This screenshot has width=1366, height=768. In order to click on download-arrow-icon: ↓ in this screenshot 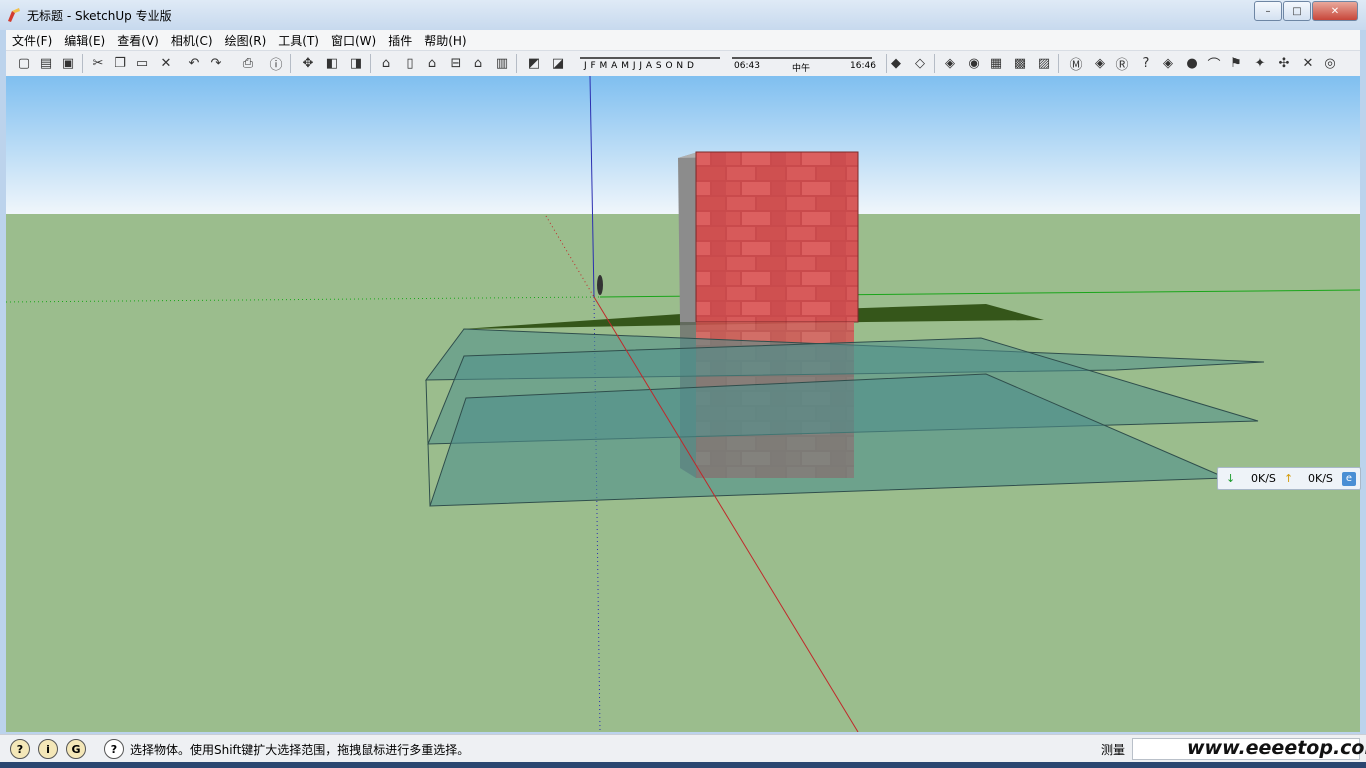, I will do `click(1231, 478)`.